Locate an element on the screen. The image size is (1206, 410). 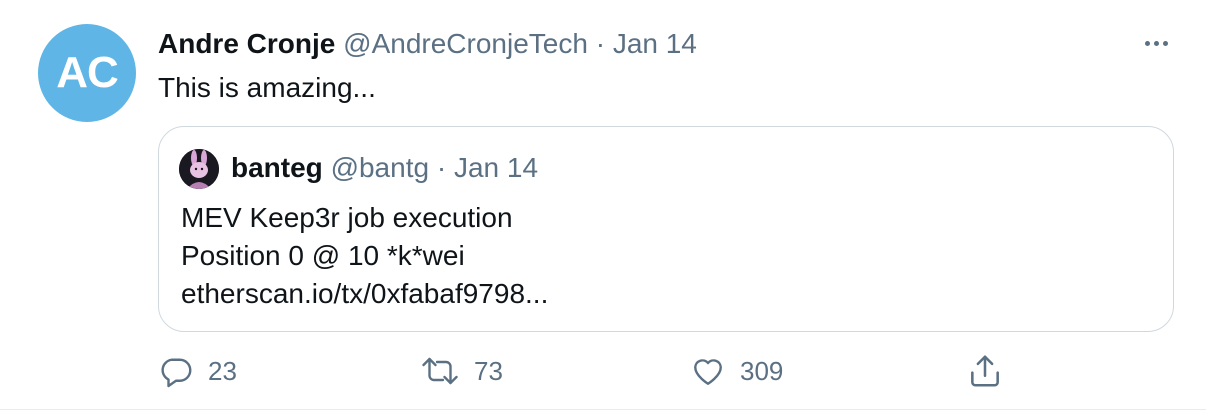
quoted-tweet-date: Jan 14 is located at coordinates (496, 167).